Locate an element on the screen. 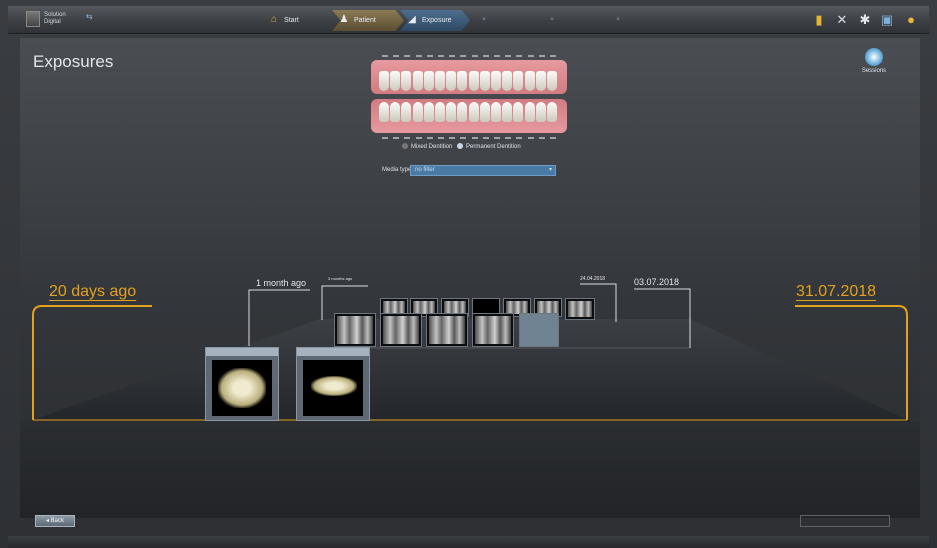  back-button: ◂ Back is located at coordinates (55, 521).